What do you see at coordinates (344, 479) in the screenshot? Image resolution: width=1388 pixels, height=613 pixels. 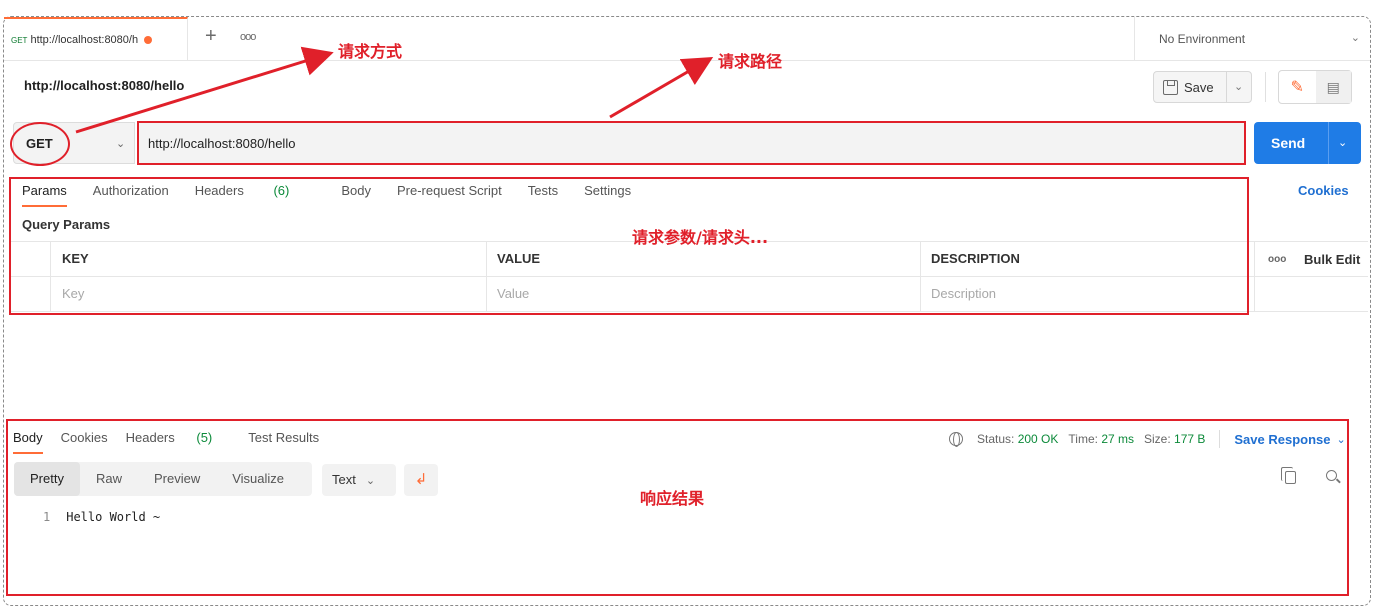 I see `response-type-value: Text` at bounding box center [344, 479].